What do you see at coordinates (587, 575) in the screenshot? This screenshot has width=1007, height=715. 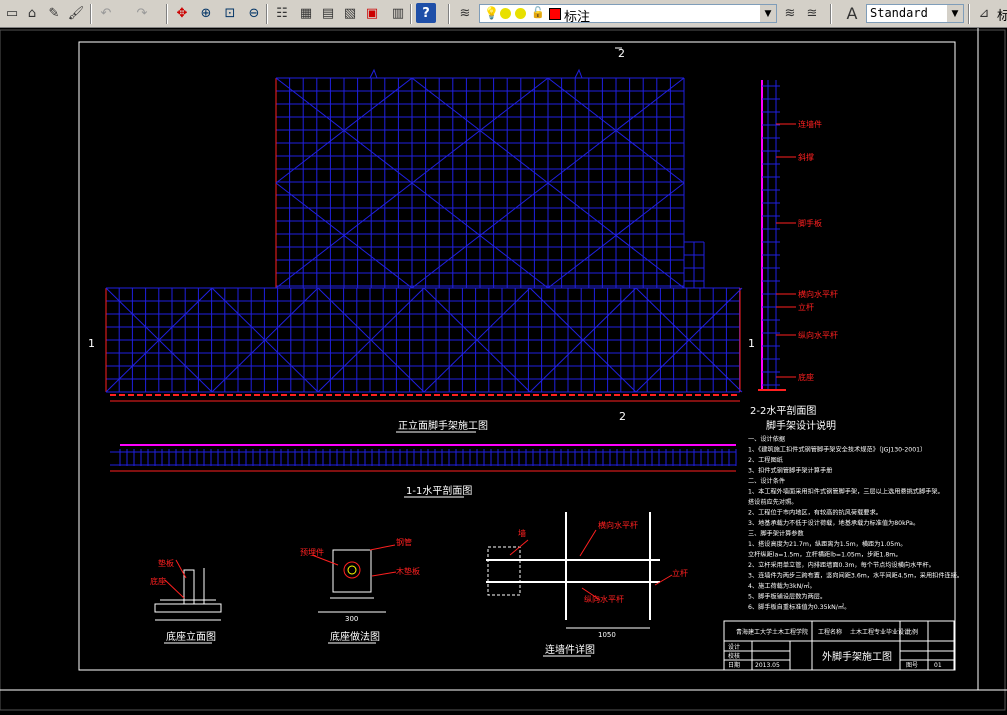 I see `tie-detail: 墙 横向水平杆 纵向水平杆 立杆 1050` at bounding box center [587, 575].